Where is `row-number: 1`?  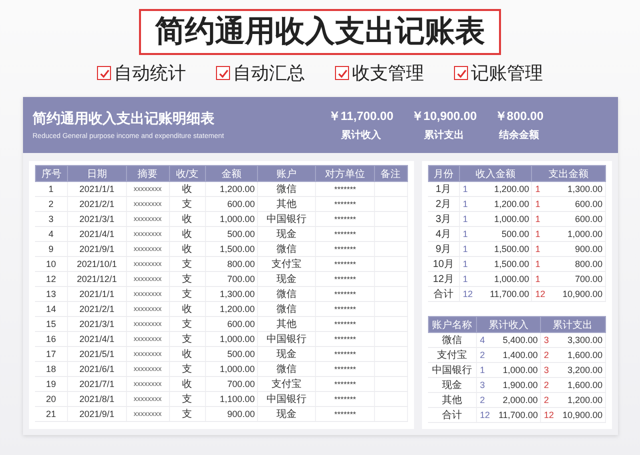
row-number: 1 is located at coordinates (51, 189).